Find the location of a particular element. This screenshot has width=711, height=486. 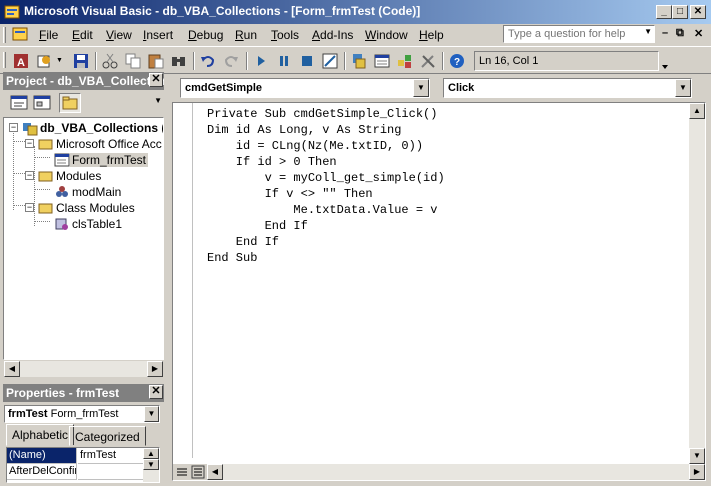

menu-help: Help is located at coordinates (431, 35).